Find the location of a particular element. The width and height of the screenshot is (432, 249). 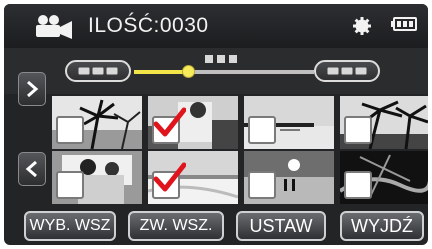

prev-page-button is located at coordinates (32, 169).